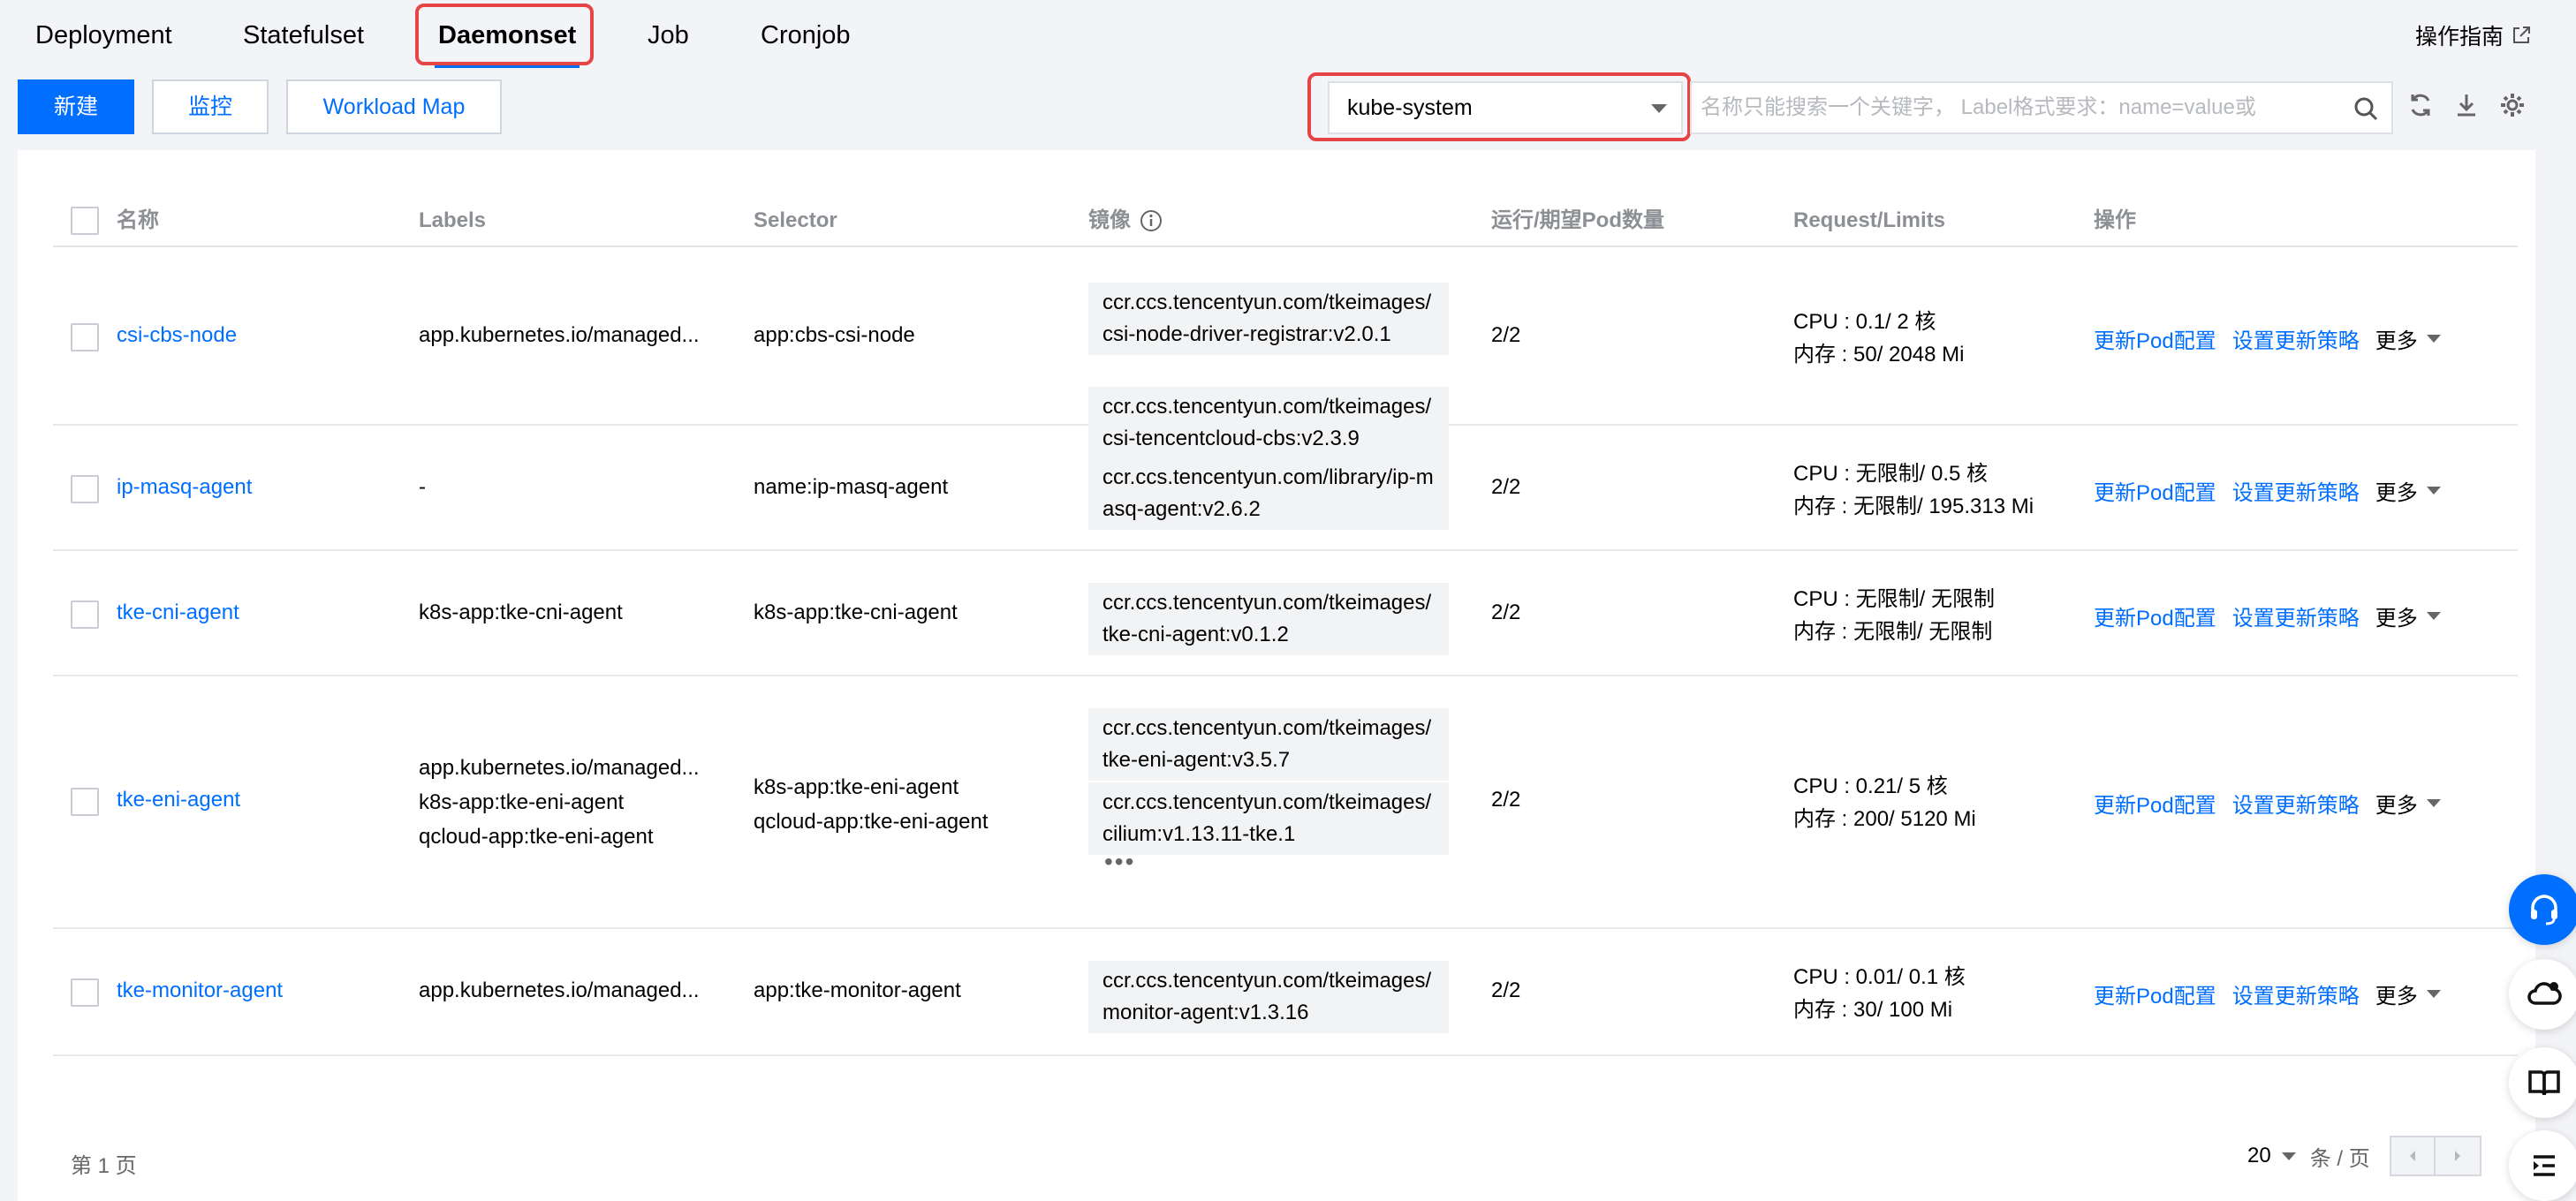 The height and width of the screenshot is (1201, 2576). I want to click on page-size-value: 20, so click(2259, 1155).